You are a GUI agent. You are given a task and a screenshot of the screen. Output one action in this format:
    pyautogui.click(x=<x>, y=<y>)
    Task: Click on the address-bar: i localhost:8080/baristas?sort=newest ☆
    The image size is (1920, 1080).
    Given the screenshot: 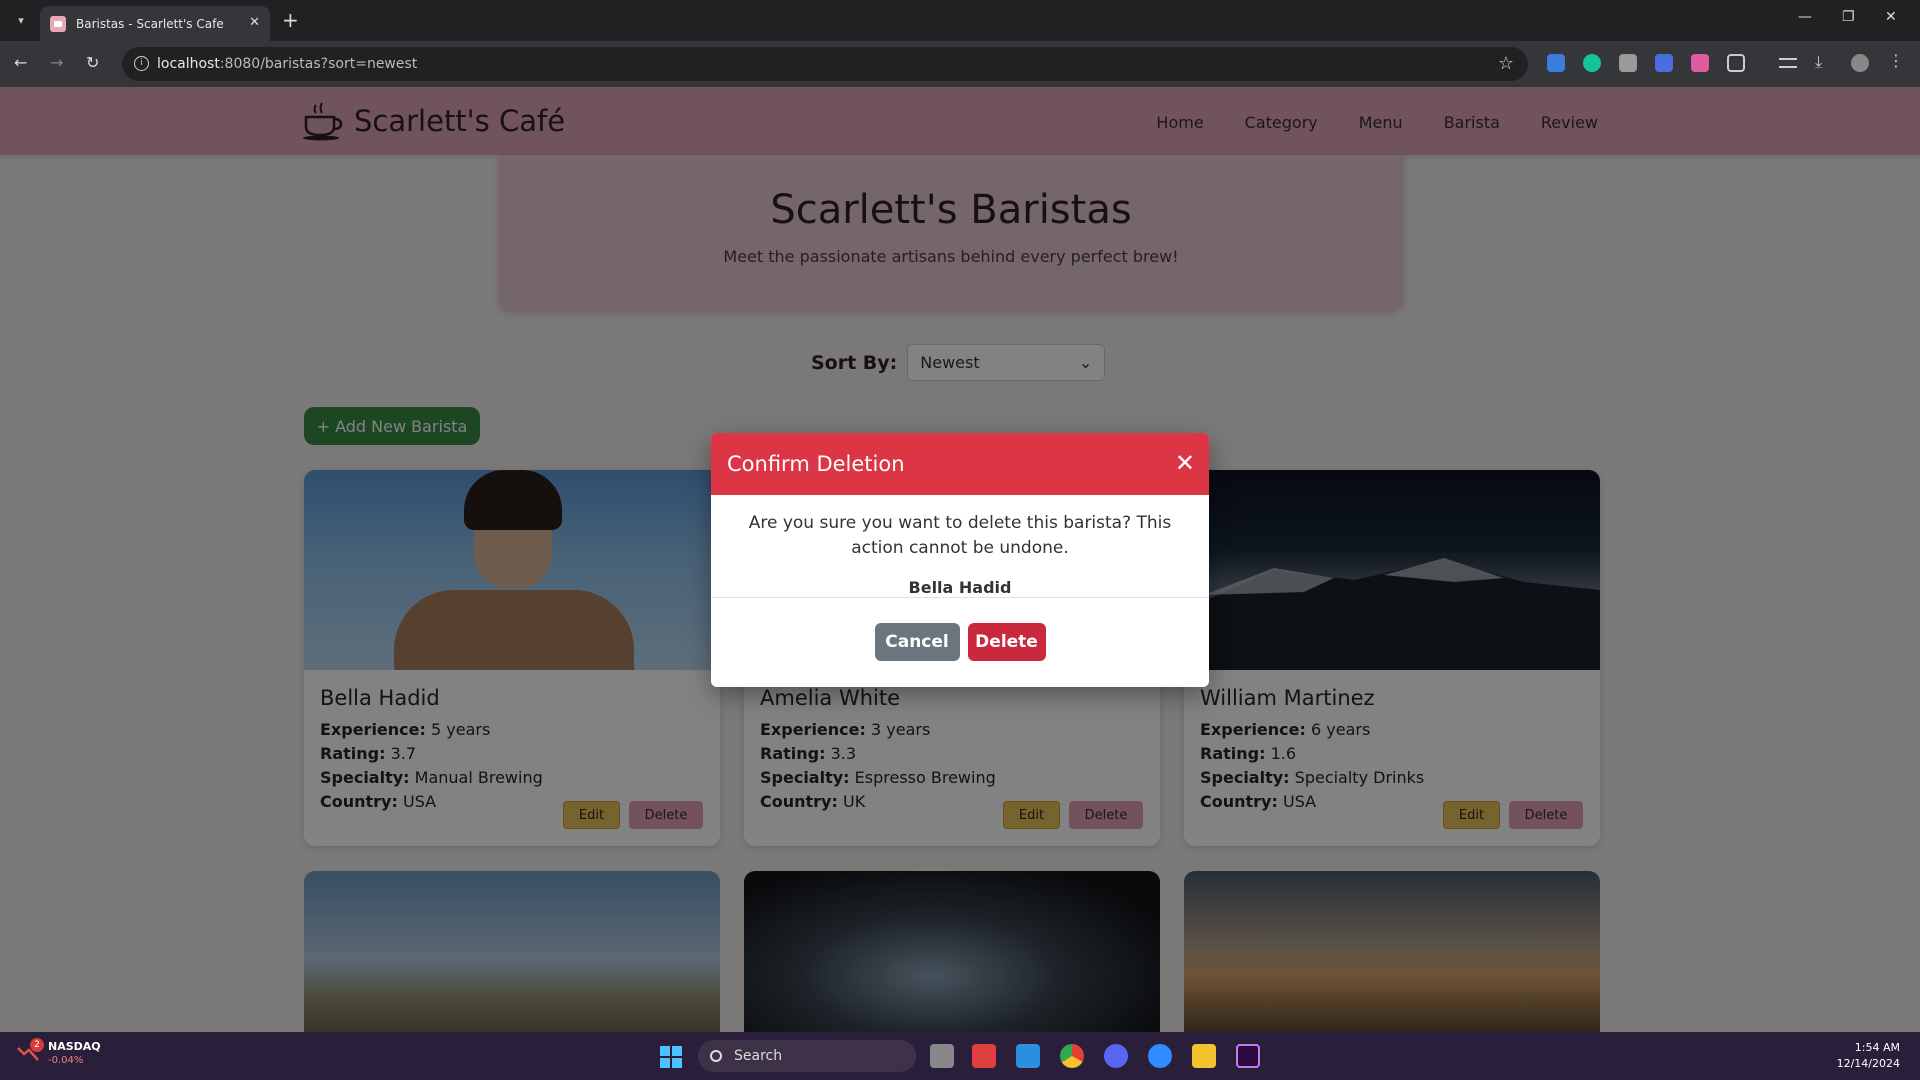 What is the action you would take?
    pyautogui.click(x=825, y=64)
    